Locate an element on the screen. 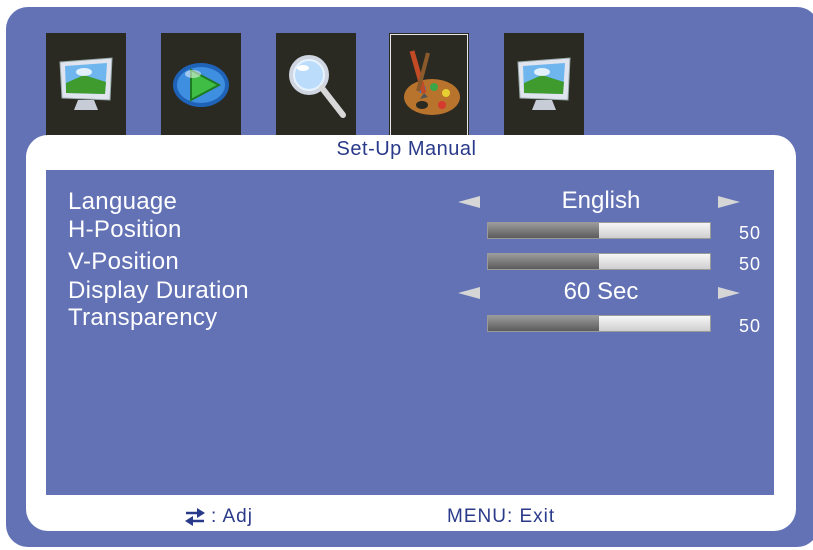 Image resolution: width=813 pixels, height=550 pixels. v-position-value: 50 is located at coordinates (750, 264).